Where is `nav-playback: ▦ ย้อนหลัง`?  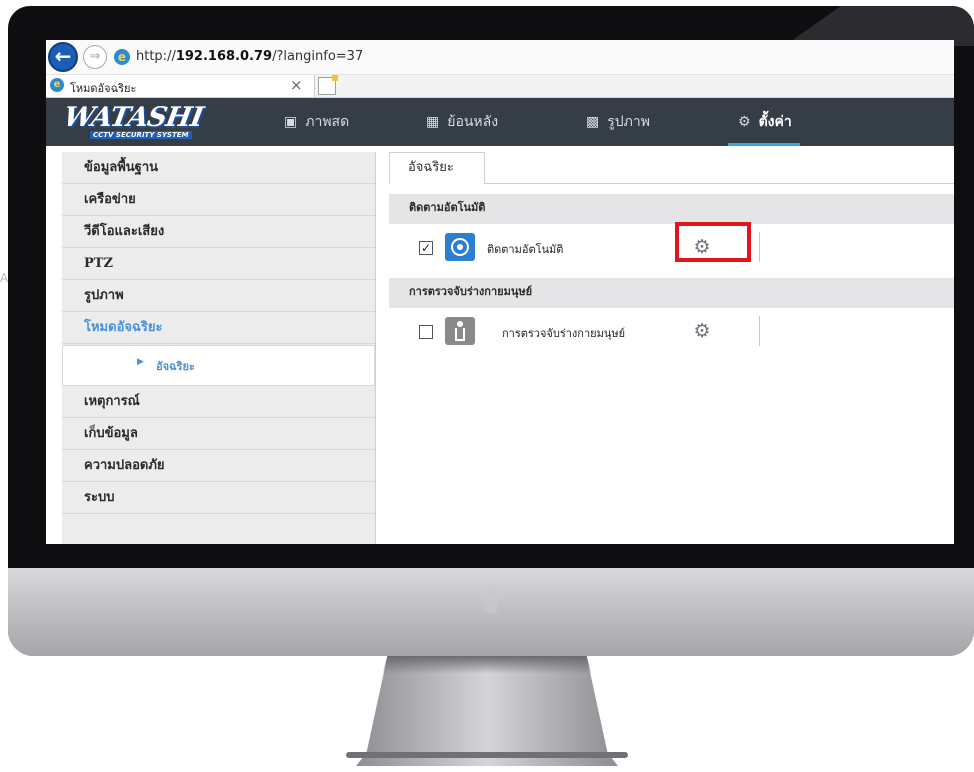
nav-playback: ▦ ย้อนหลัง is located at coordinates (462, 122).